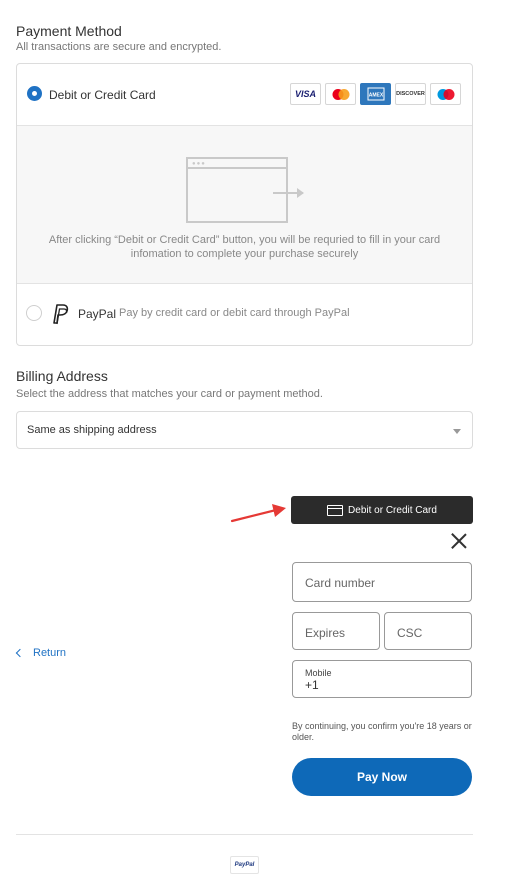  What do you see at coordinates (60, 314) in the screenshot?
I see `paypal-icon` at bounding box center [60, 314].